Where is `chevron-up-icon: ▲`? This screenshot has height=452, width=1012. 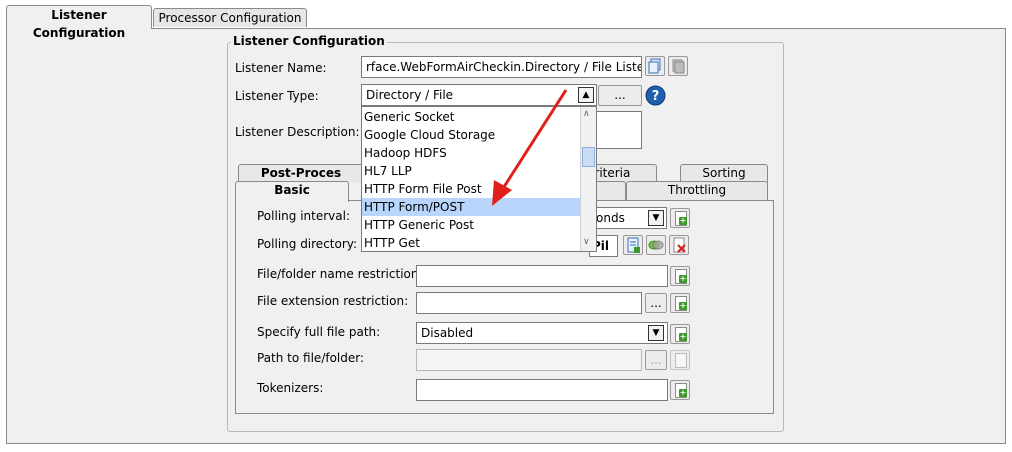
chevron-up-icon: ▲ is located at coordinates (586, 95).